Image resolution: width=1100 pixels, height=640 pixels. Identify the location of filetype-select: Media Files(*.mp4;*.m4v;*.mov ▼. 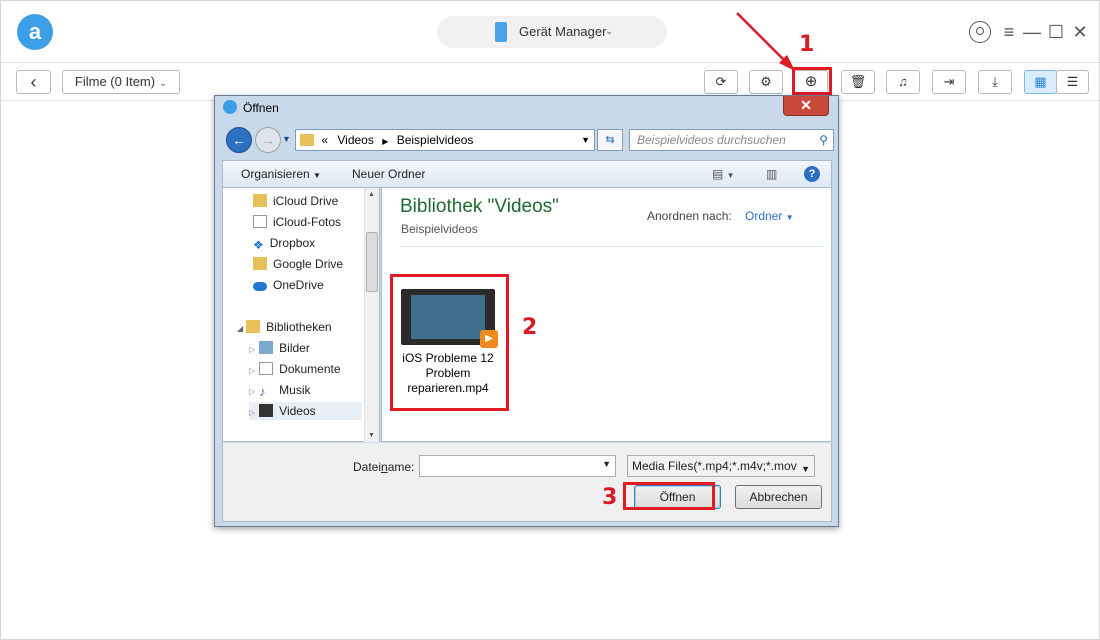
(721, 466).